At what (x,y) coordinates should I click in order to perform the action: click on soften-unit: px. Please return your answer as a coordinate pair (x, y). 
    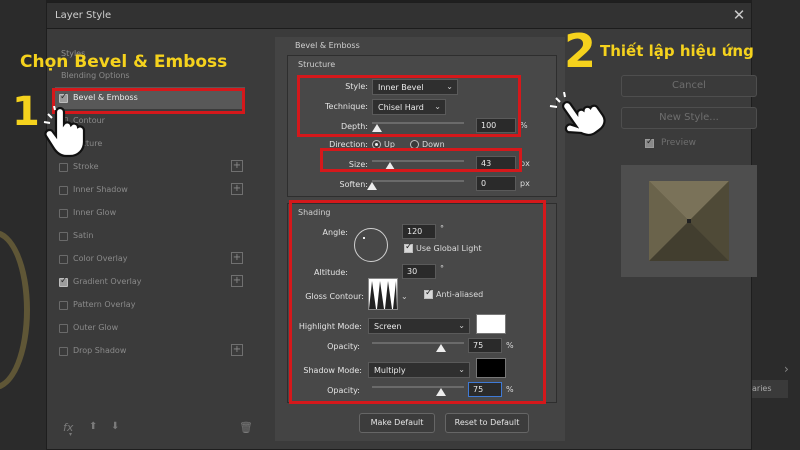
    Looking at the image, I should click on (525, 183).